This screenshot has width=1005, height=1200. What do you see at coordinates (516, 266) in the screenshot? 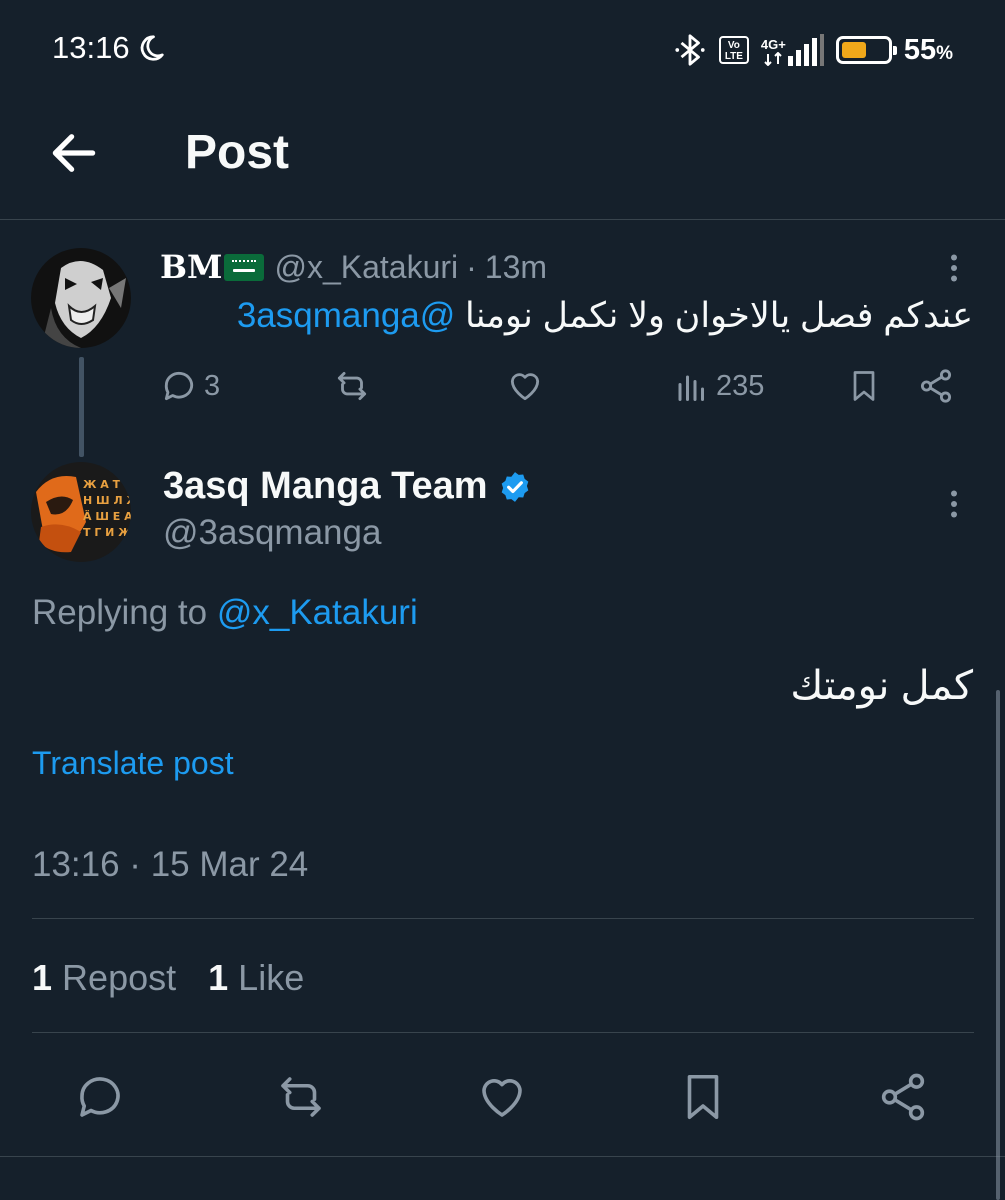
I see `parent-time: 13m` at bounding box center [516, 266].